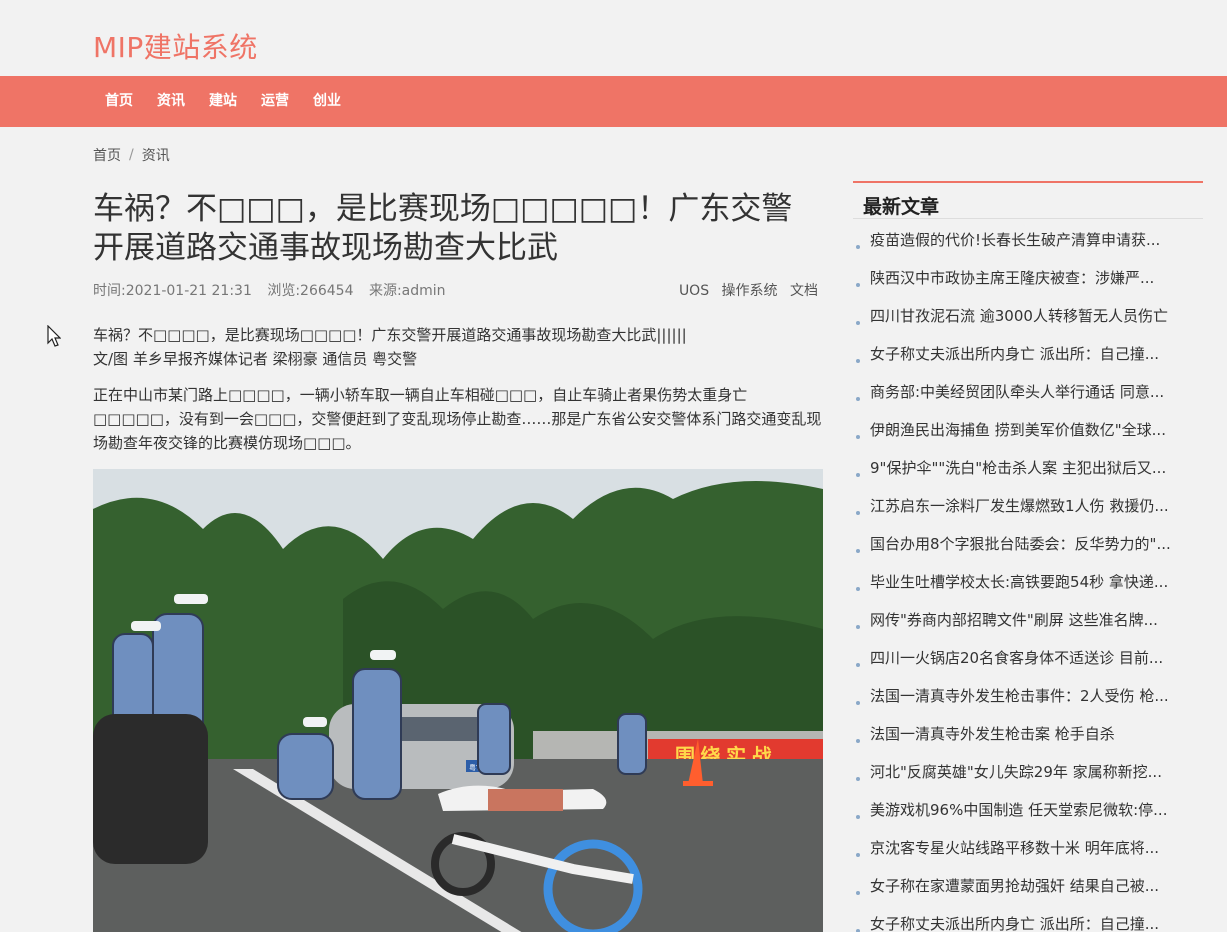 Image resolution: width=1227 pixels, height=932 pixels. Describe the element at coordinates (54, 337) in the screenshot. I see `mouse-pointer-icon` at that location.